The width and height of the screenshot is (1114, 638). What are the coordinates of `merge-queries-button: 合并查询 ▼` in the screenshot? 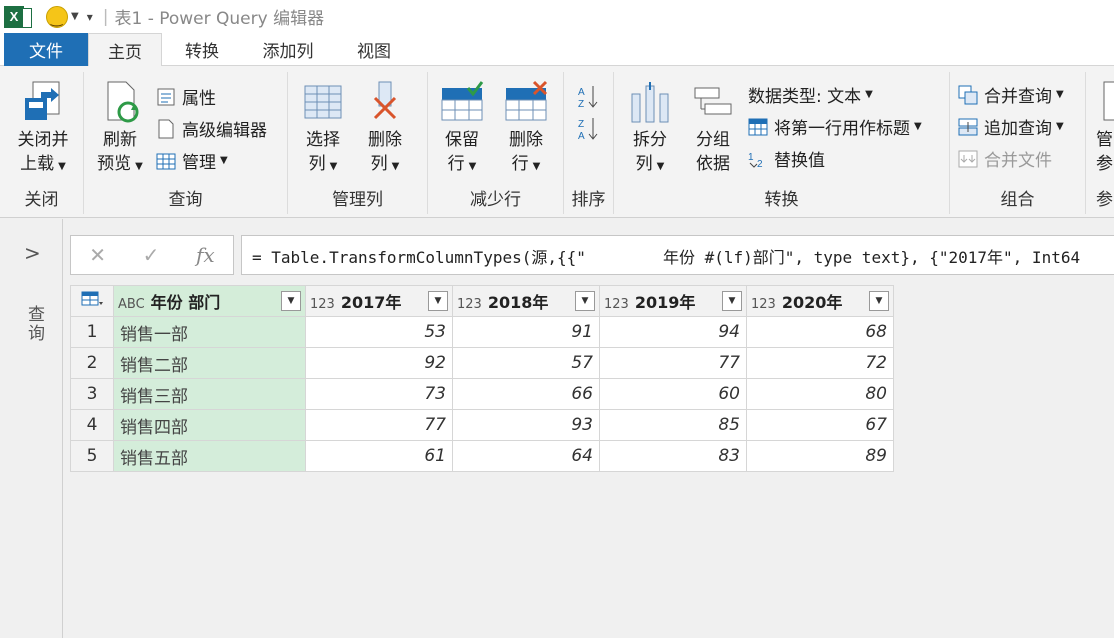 It's located at (1011, 94).